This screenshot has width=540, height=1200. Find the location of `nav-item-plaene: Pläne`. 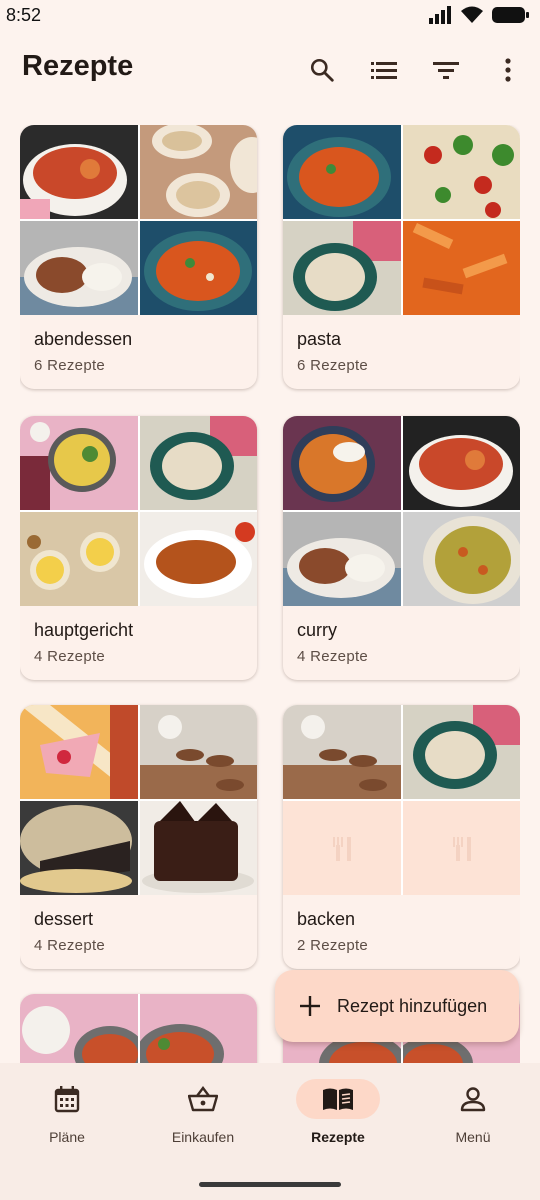

nav-item-plaene: Pläne is located at coordinates (67, 1112).